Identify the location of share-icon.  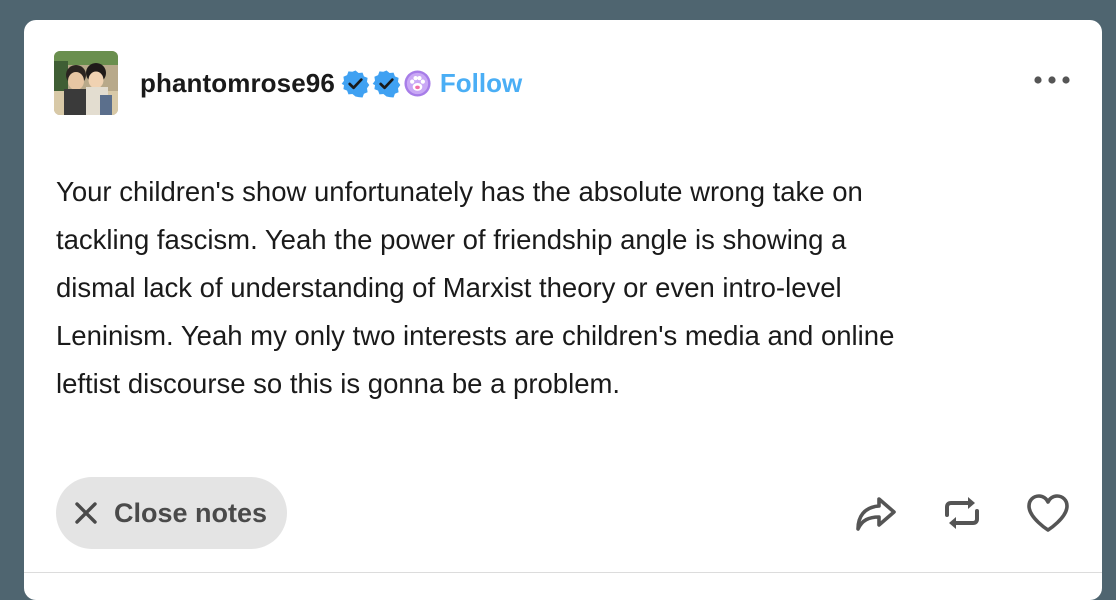
(876, 513).